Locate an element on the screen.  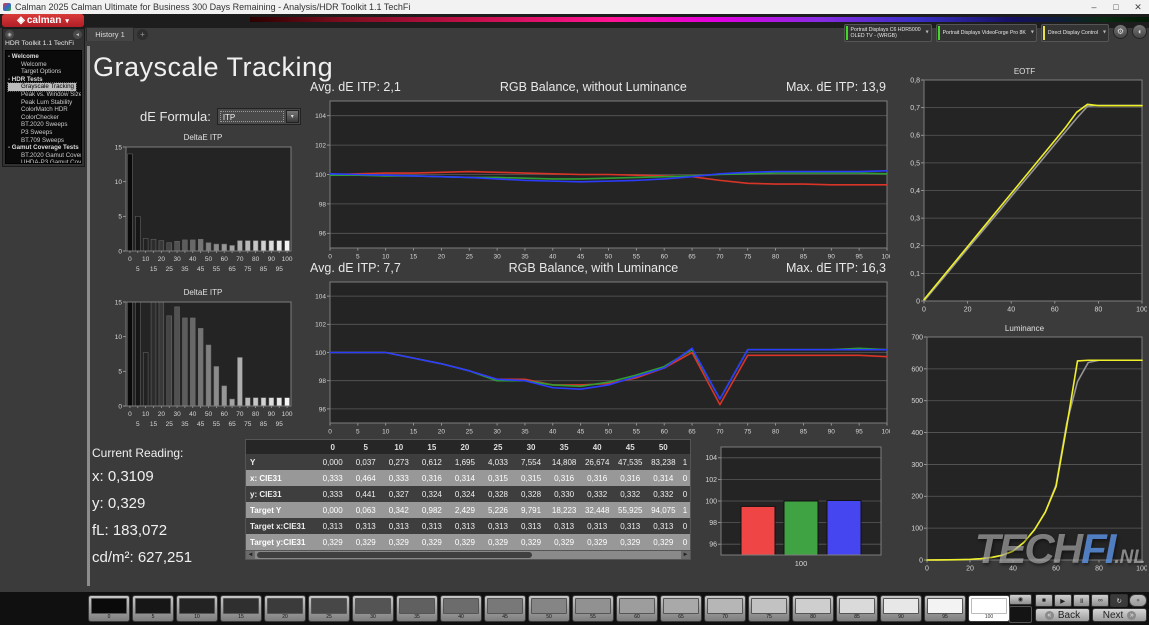
svg-text: 65 is located at coordinates (692, 432).